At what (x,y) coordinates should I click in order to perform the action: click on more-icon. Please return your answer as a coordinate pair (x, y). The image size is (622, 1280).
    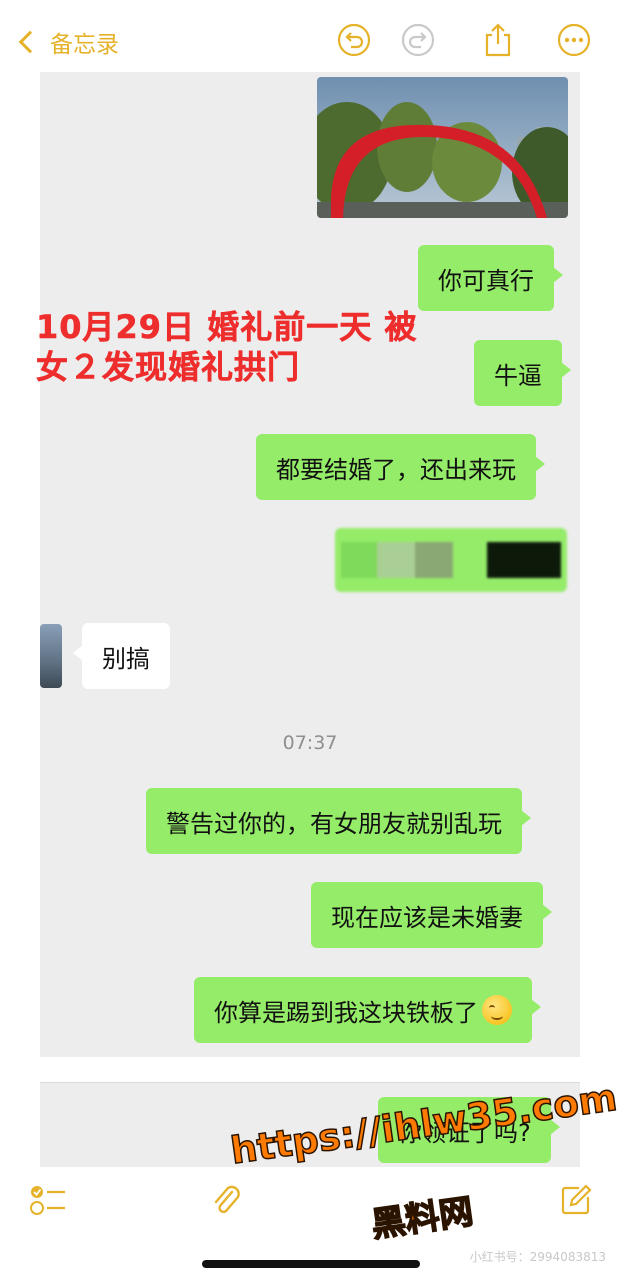
    Looking at the image, I should click on (574, 40).